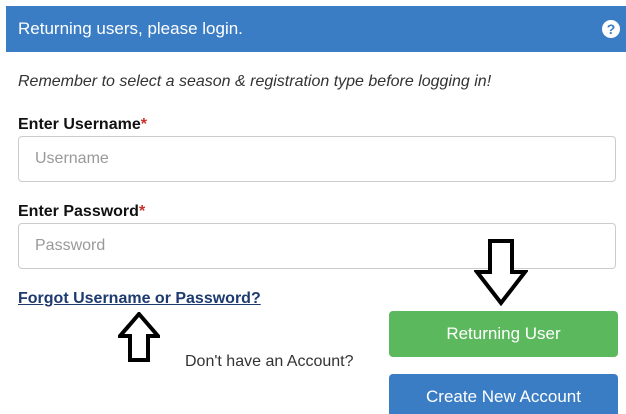  I want to click on forgot-credentials-link: Forgot Username or Password?, so click(139, 299).